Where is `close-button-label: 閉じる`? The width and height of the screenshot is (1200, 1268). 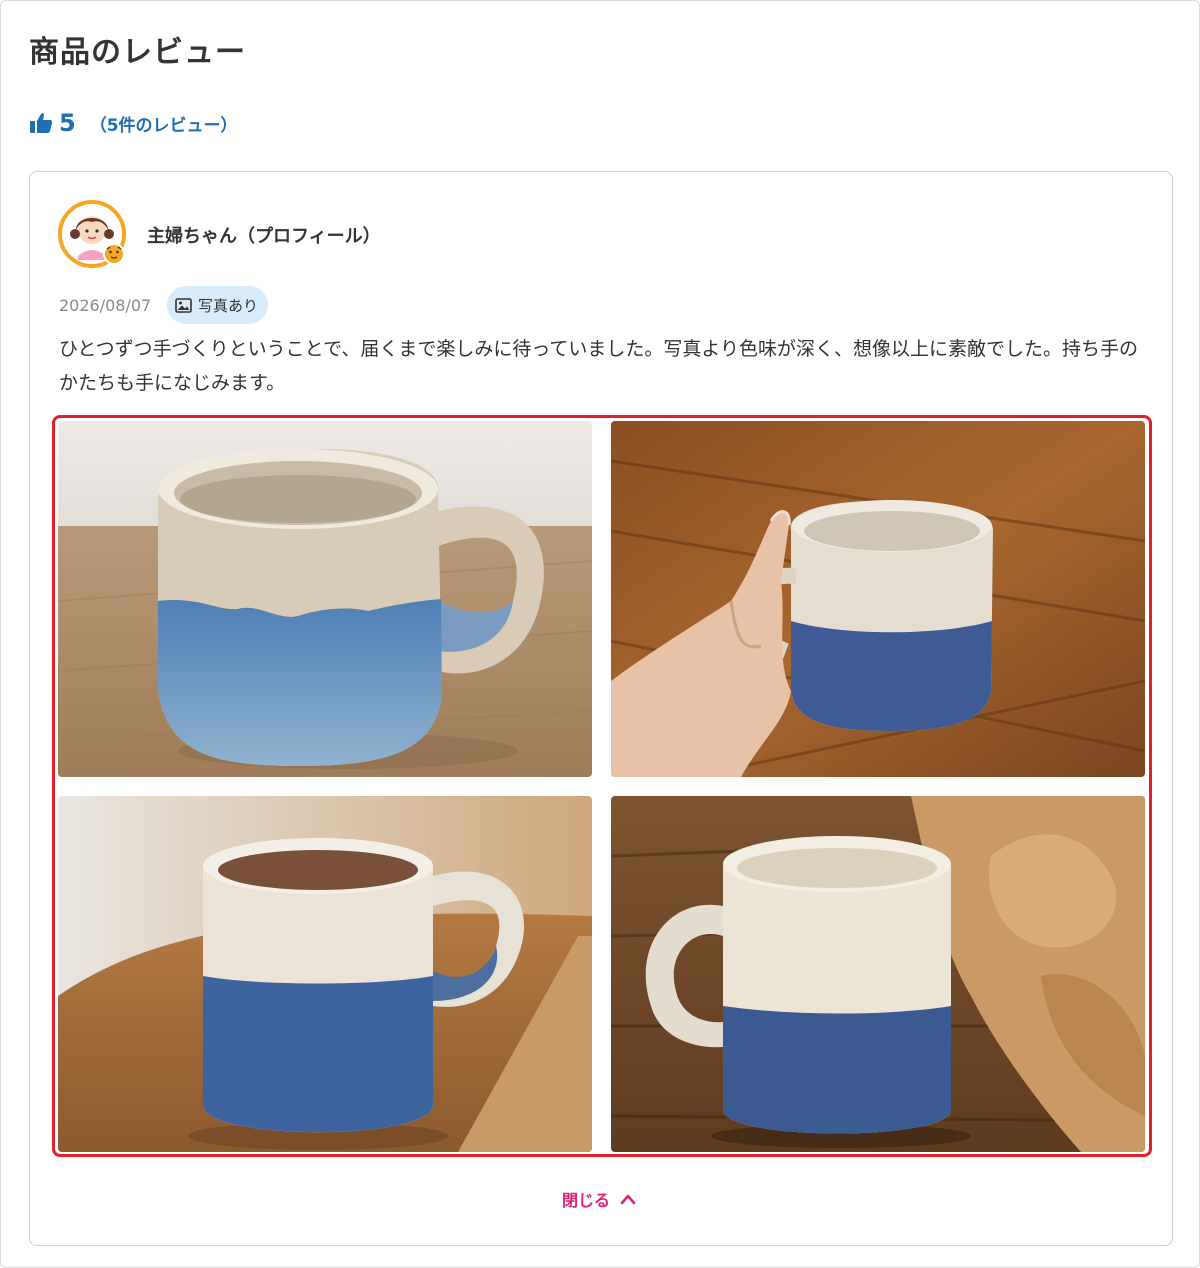
close-button-label: 閉じる is located at coordinates (586, 1200).